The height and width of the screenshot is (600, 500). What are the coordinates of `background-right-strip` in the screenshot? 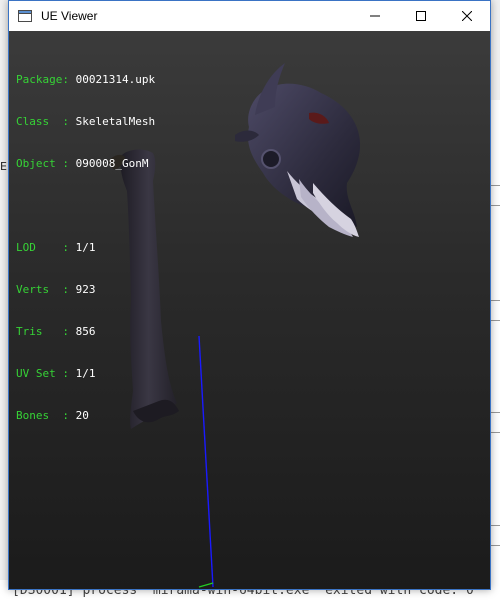 It's located at (495, 340).